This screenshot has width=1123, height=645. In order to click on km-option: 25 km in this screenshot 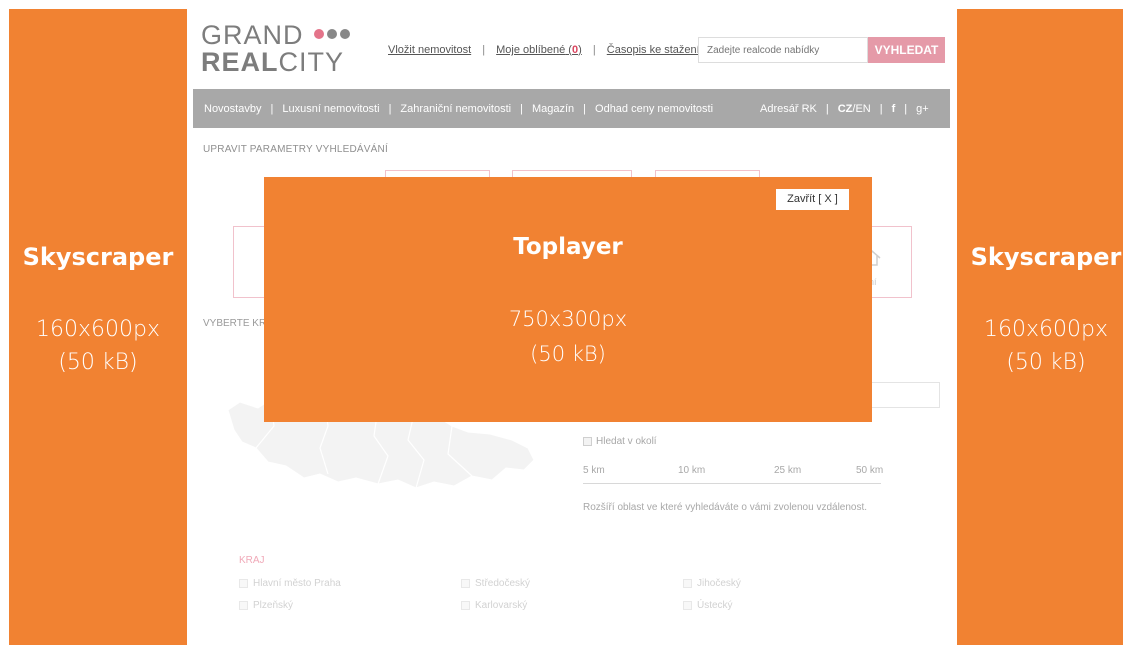, I will do `click(787, 470)`.